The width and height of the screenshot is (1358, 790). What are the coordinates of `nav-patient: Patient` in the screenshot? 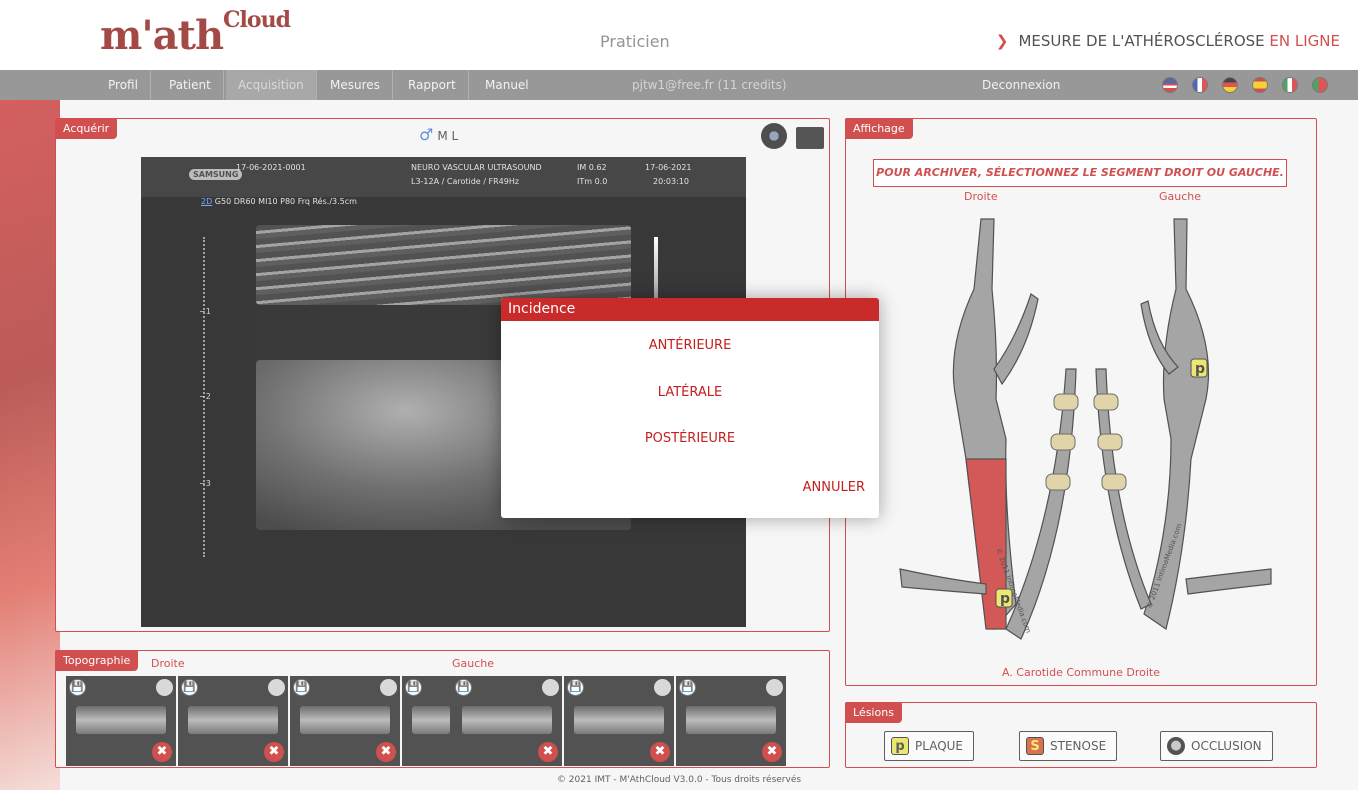 It's located at (190, 85).